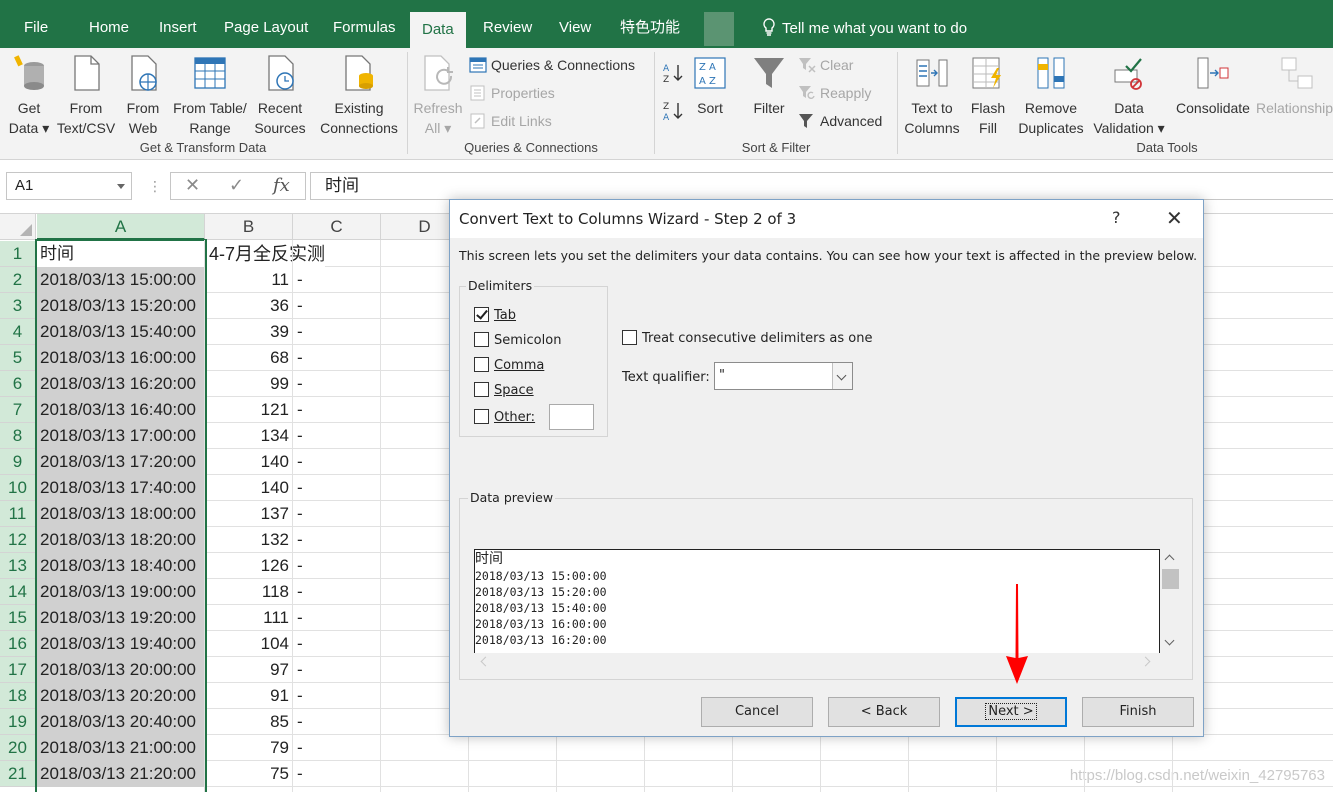  I want to click on data-validation-button: Data Validation ▾, so click(1129, 96).